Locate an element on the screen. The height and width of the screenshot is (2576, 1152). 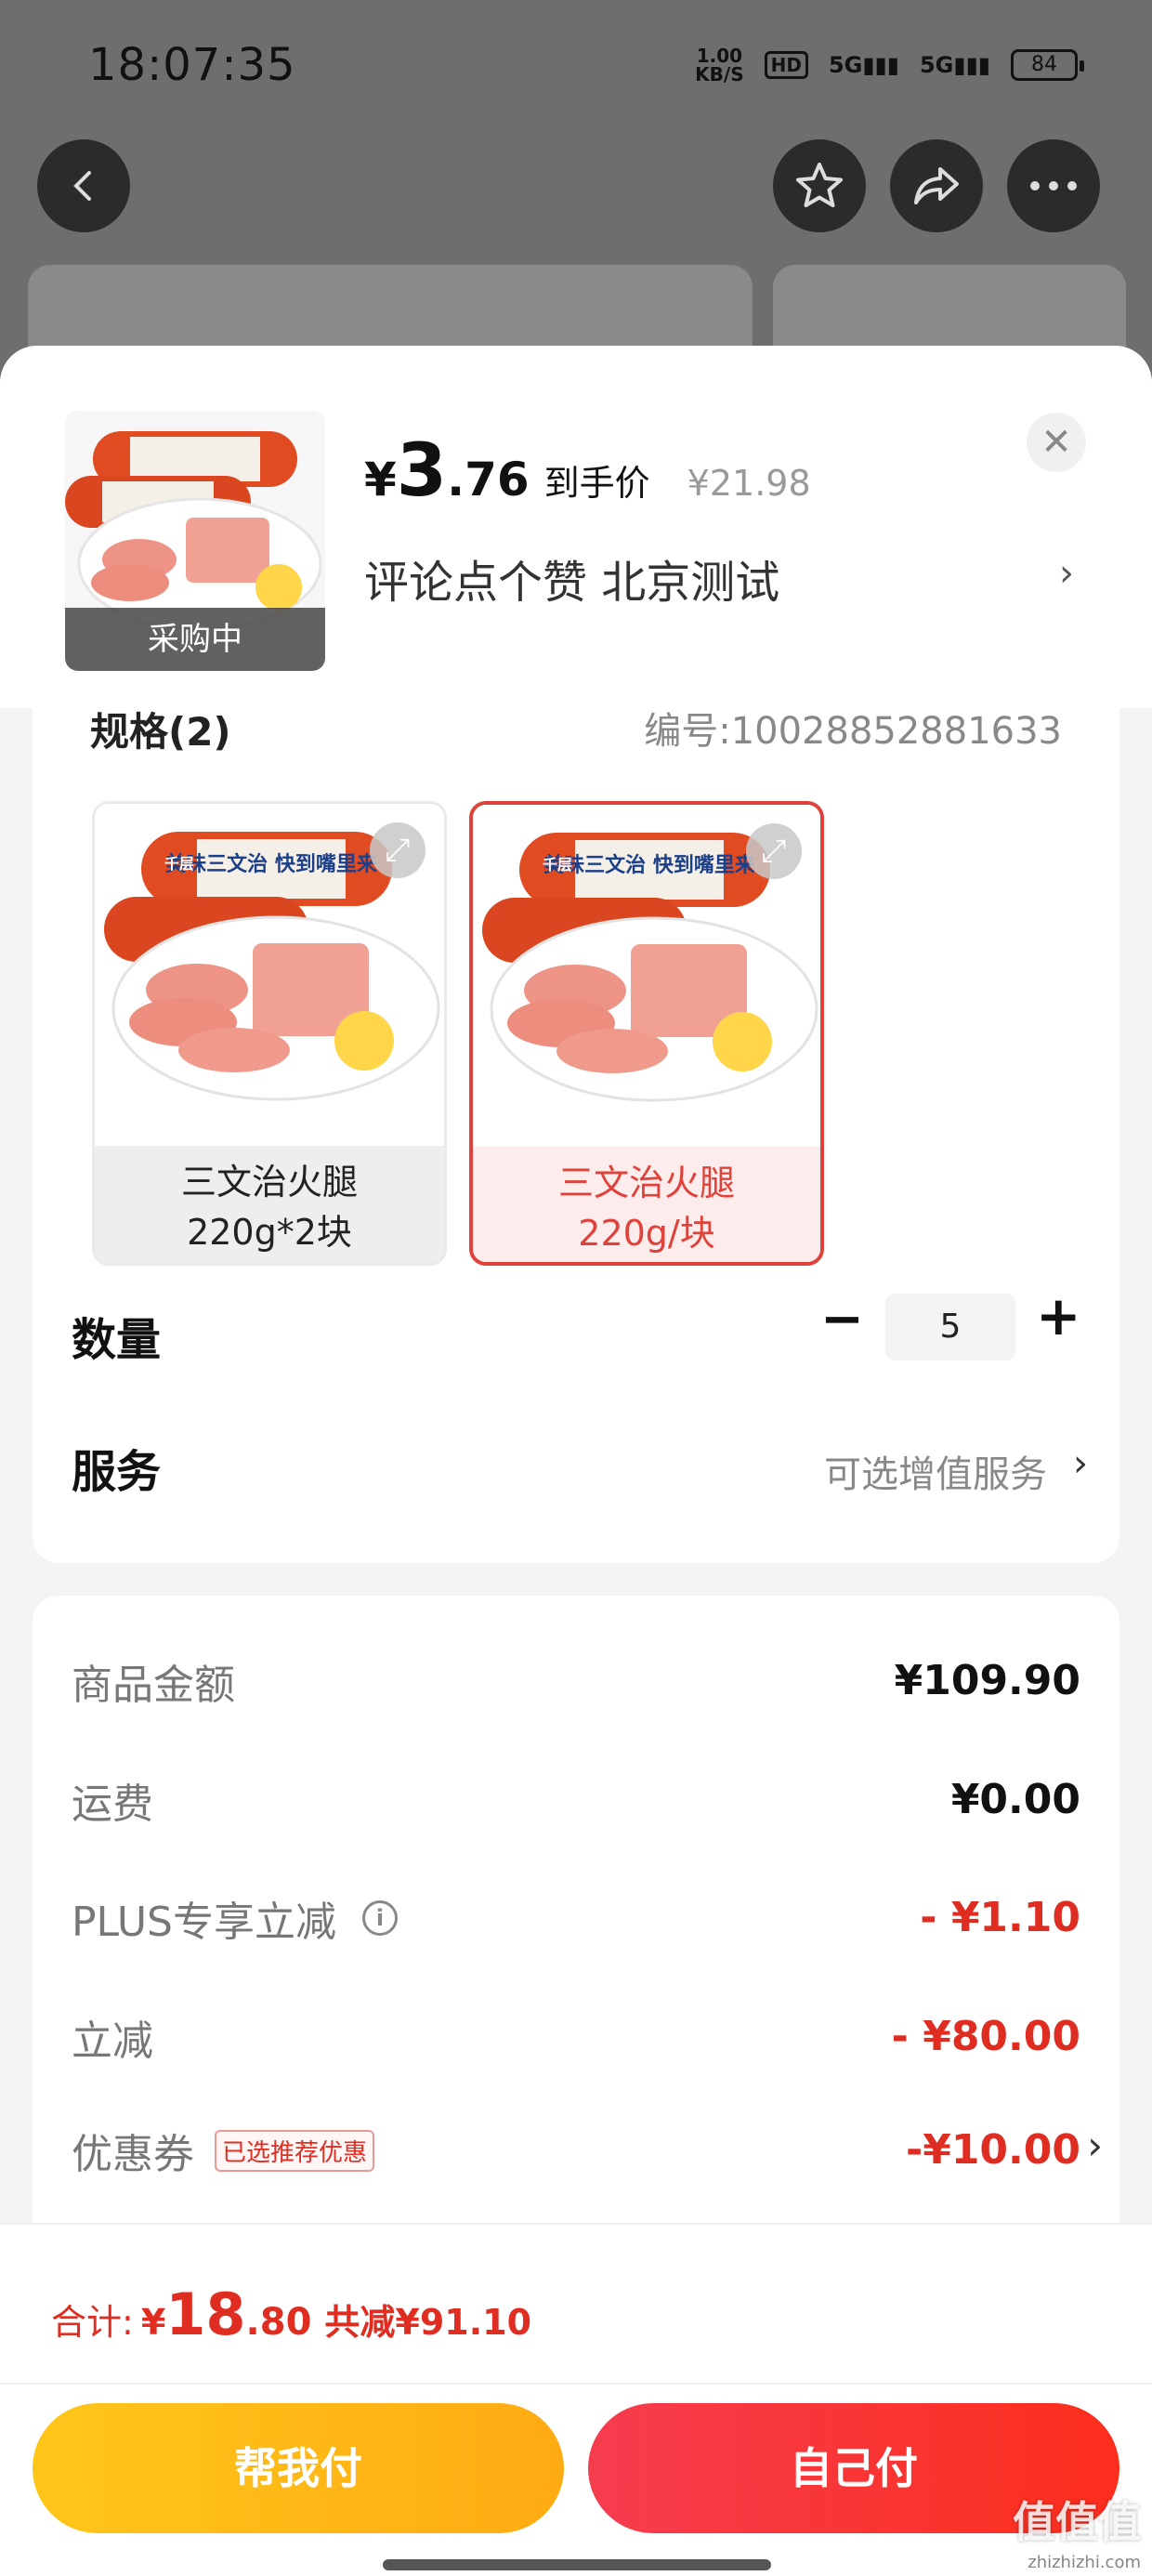
price-label: 到手价 is located at coordinates (596, 483).